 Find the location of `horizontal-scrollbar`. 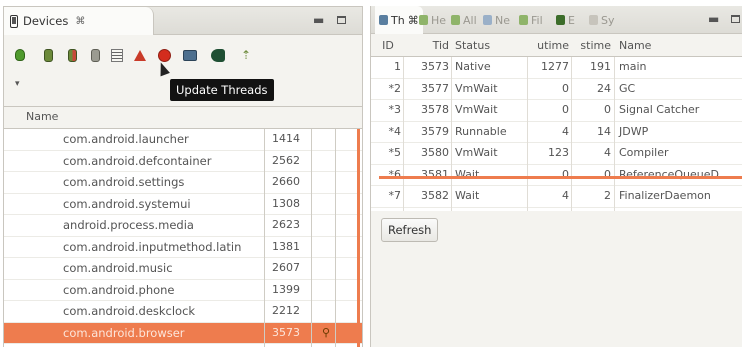

horizontal-scrollbar is located at coordinates (560, 177).